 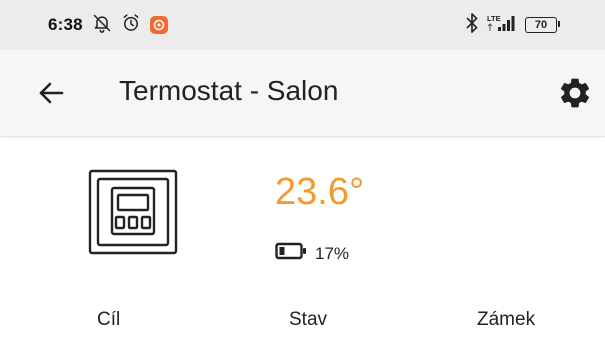 What do you see at coordinates (320, 192) in the screenshot?
I see `current-temperature: 23.6°` at bounding box center [320, 192].